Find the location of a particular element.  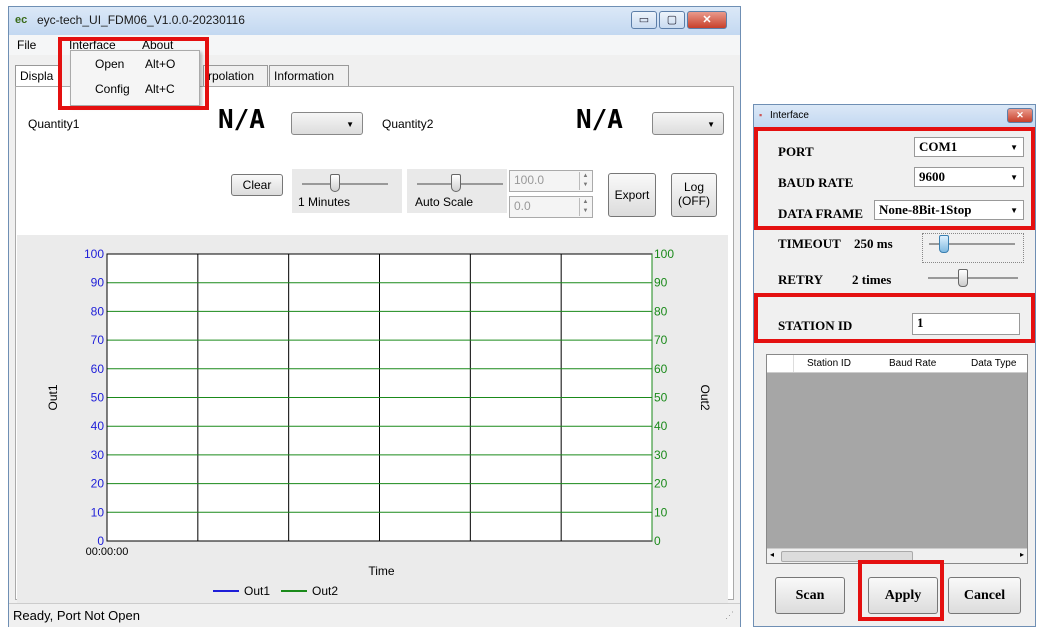

dialog-title-bar: ▪ Interface ✕ is located at coordinates (894, 116).